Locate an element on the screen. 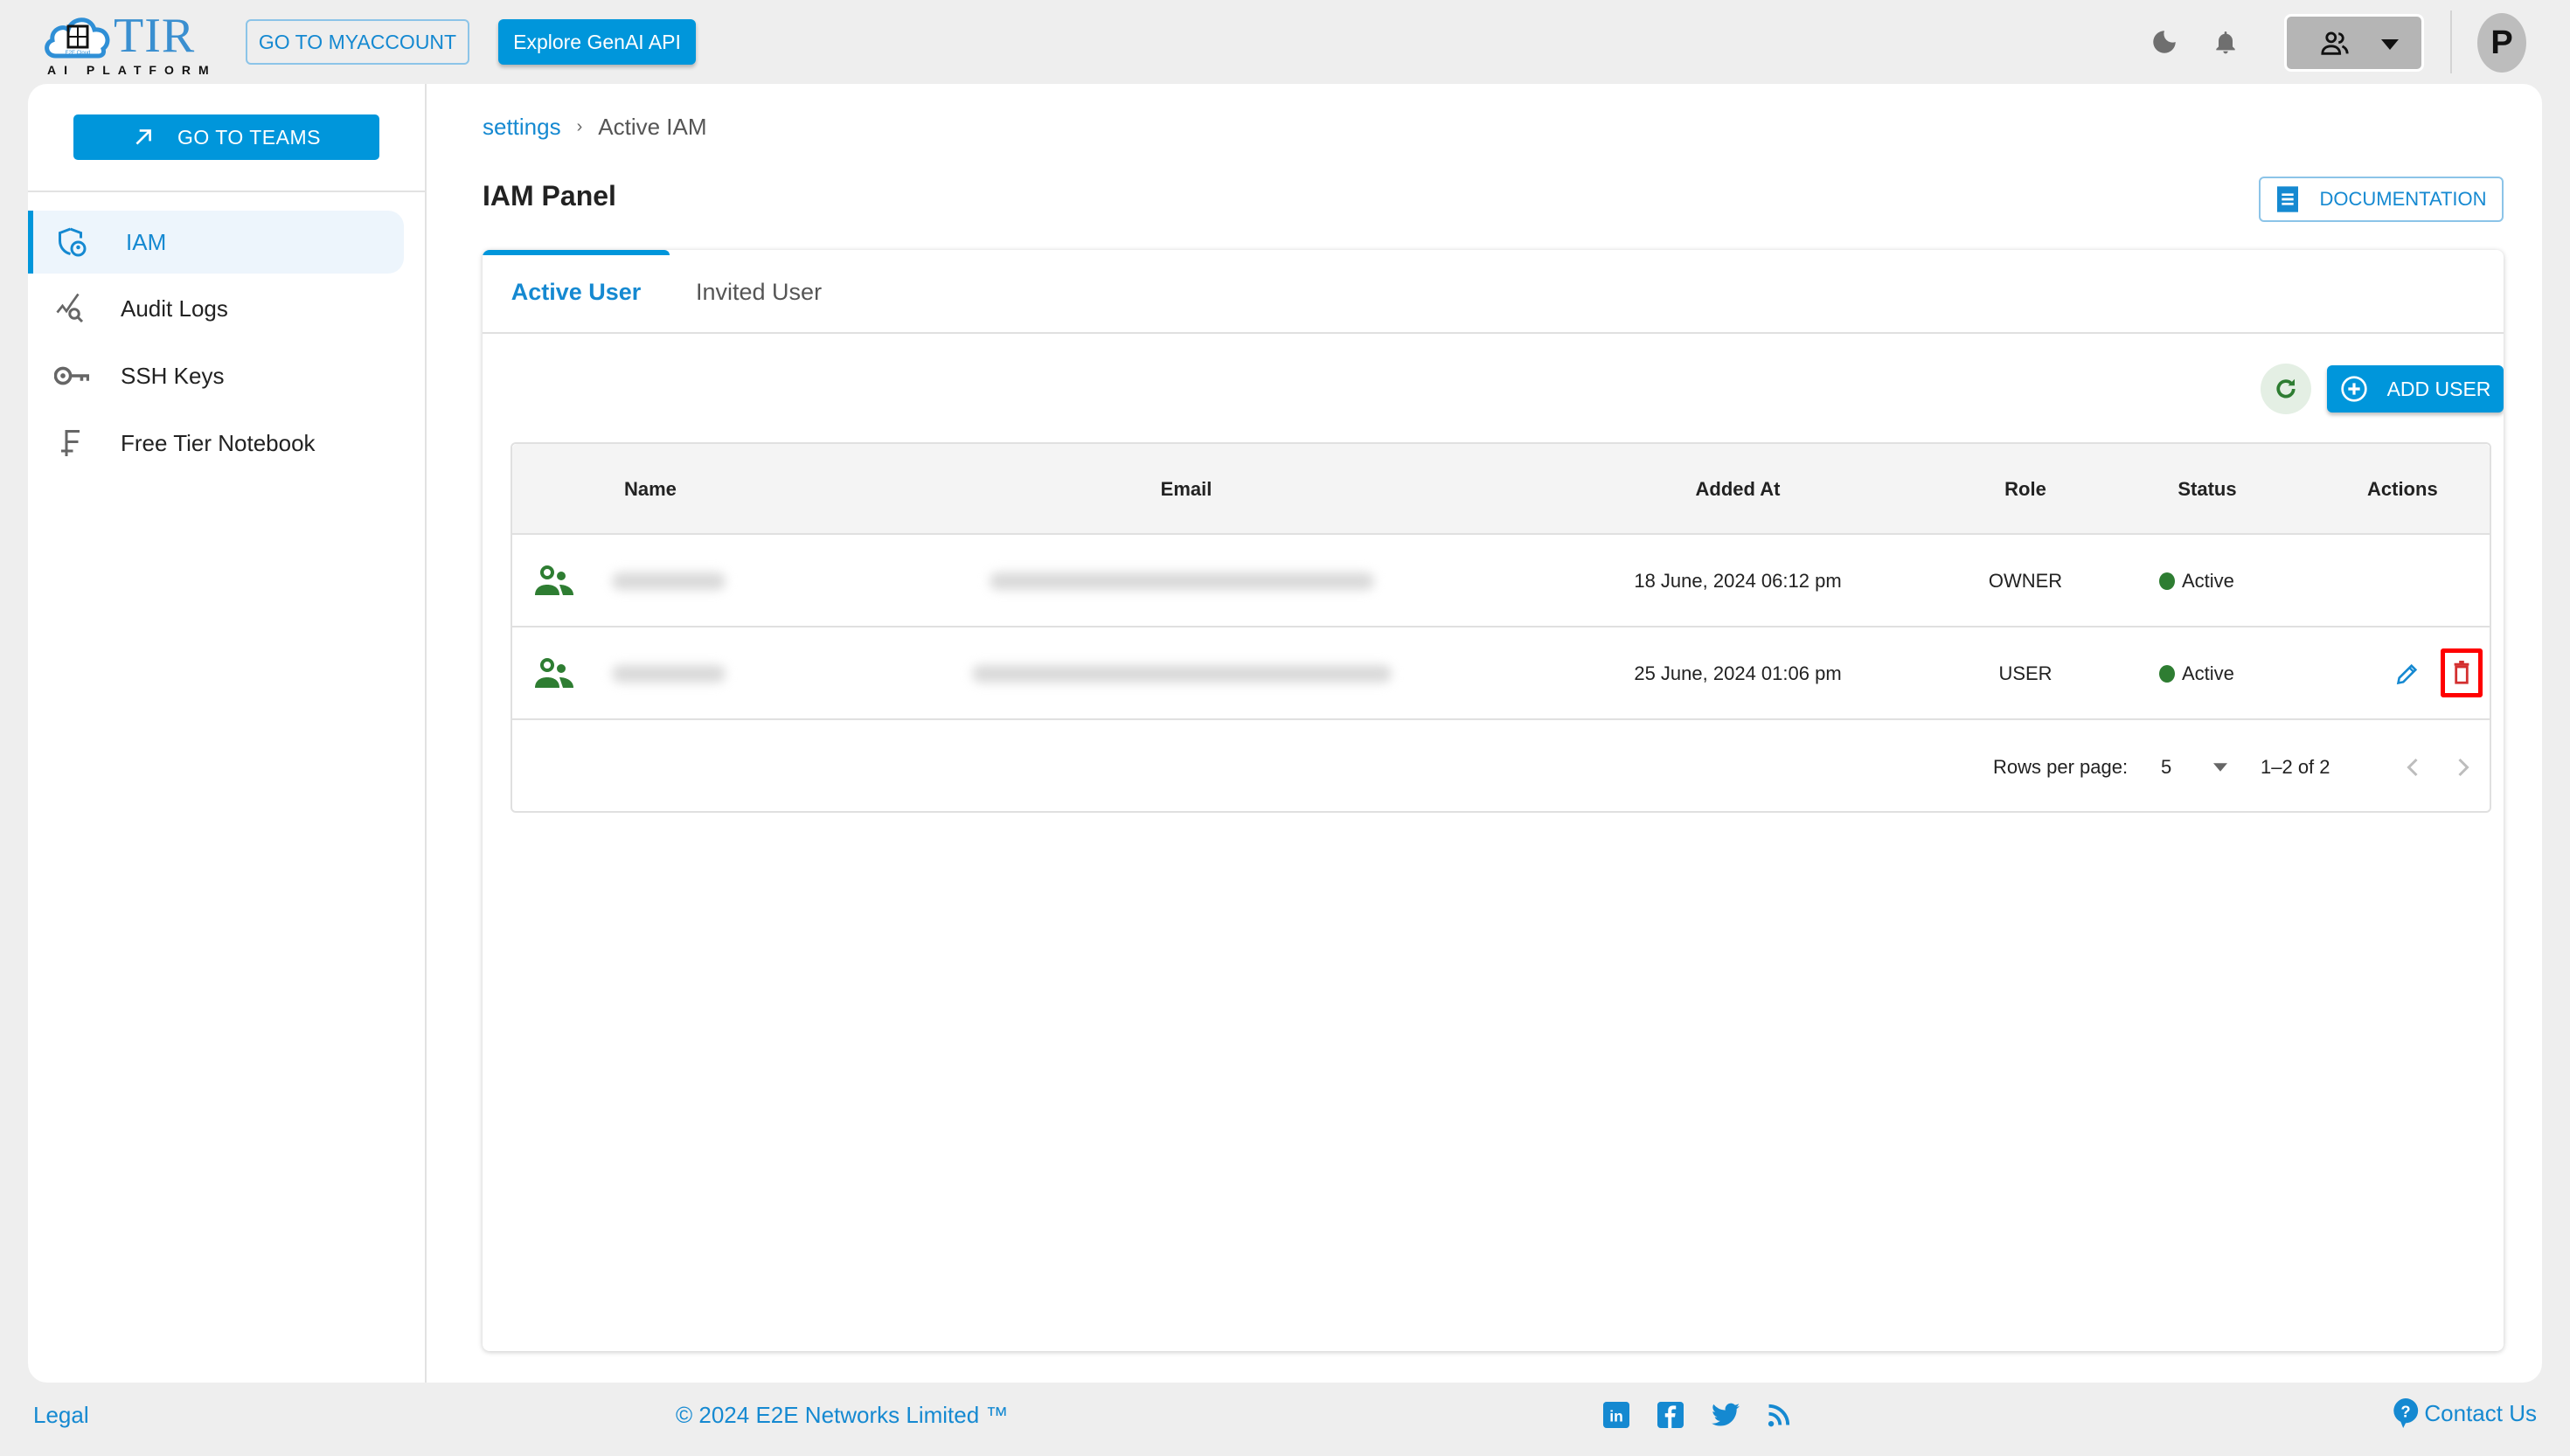 The height and width of the screenshot is (1456, 2570). logo-subtitle: AI PLATFORM is located at coordinates (132, 70).